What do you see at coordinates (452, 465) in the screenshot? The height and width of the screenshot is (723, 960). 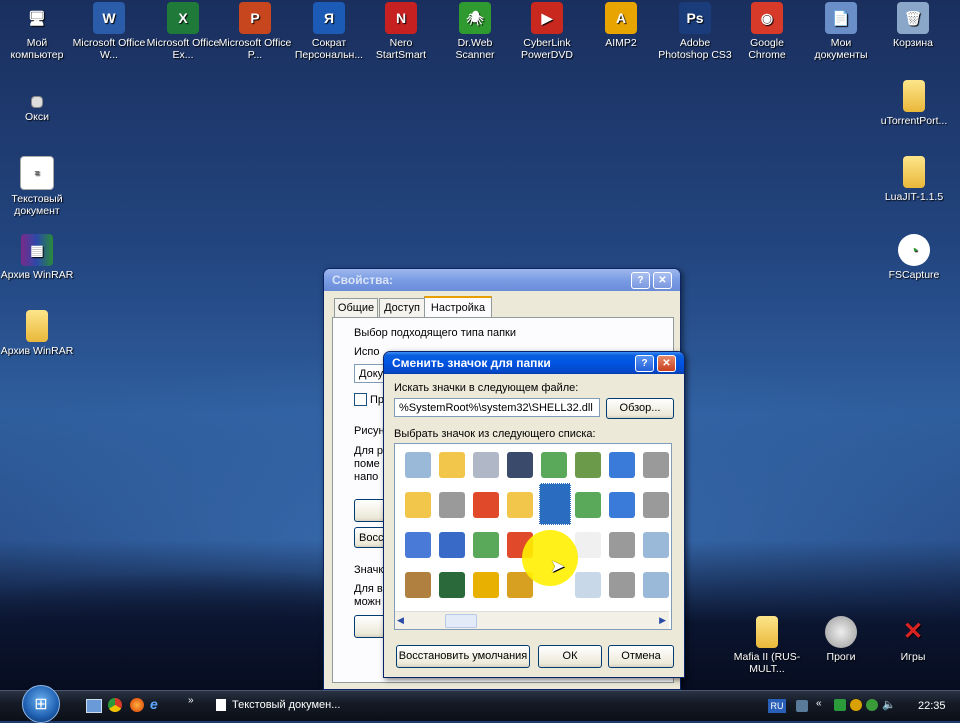 I see `folder-doc-icon` at bounding box center [452, 465].